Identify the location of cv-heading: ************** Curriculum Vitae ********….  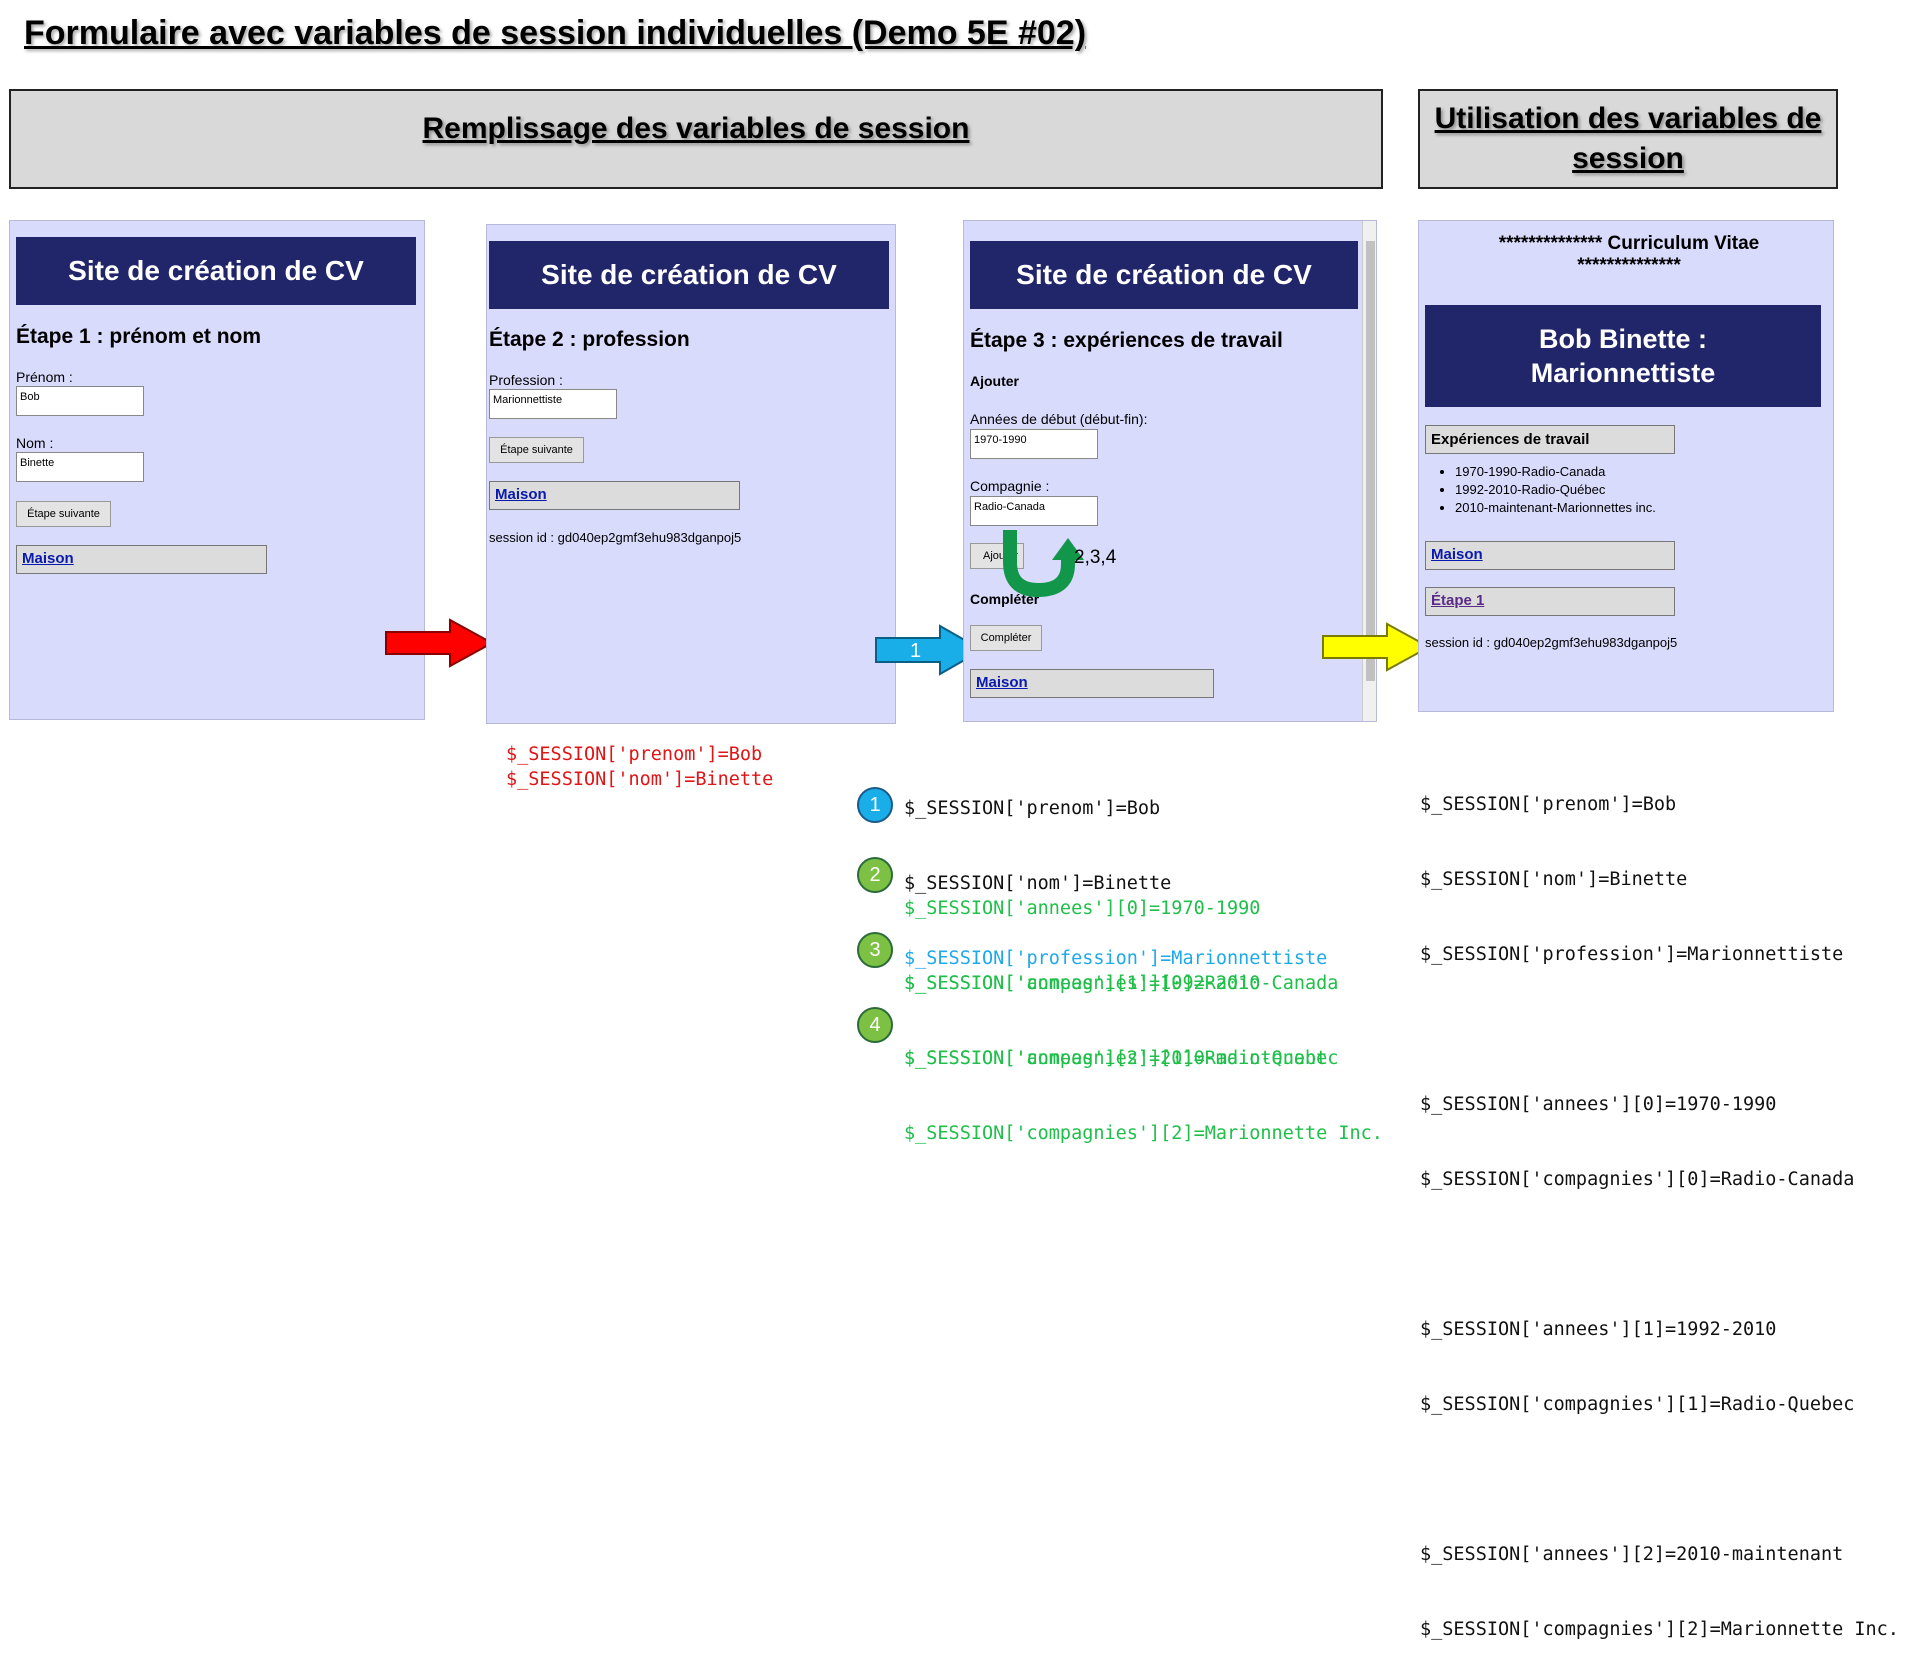
(1629, 254).